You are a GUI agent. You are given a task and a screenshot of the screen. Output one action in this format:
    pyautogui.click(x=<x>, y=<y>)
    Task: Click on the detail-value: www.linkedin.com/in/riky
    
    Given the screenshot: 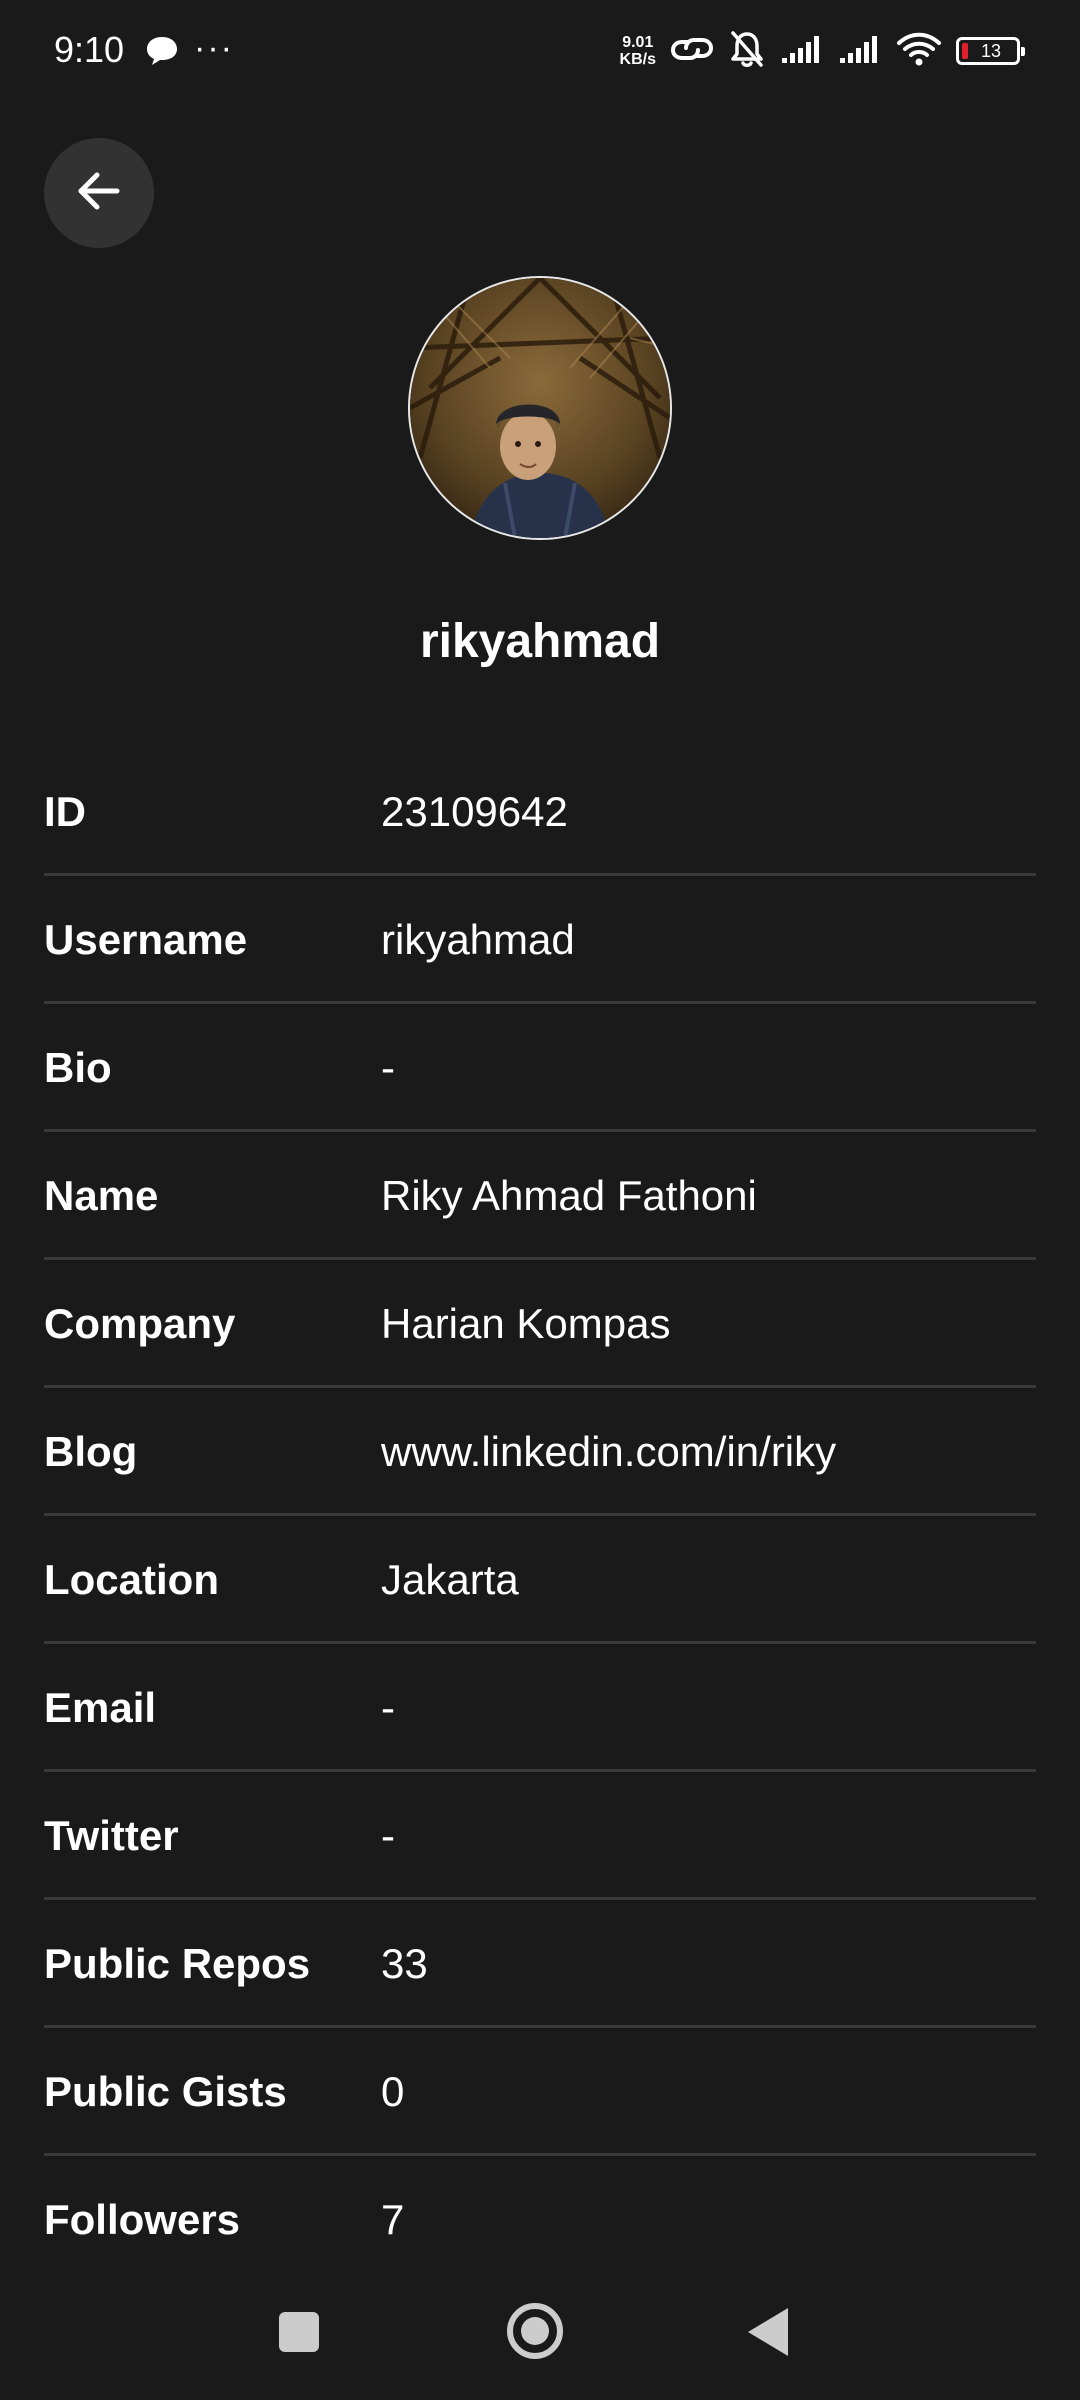 What is the action you would take?
    pyautogui.click(x=609, y=1451)
    